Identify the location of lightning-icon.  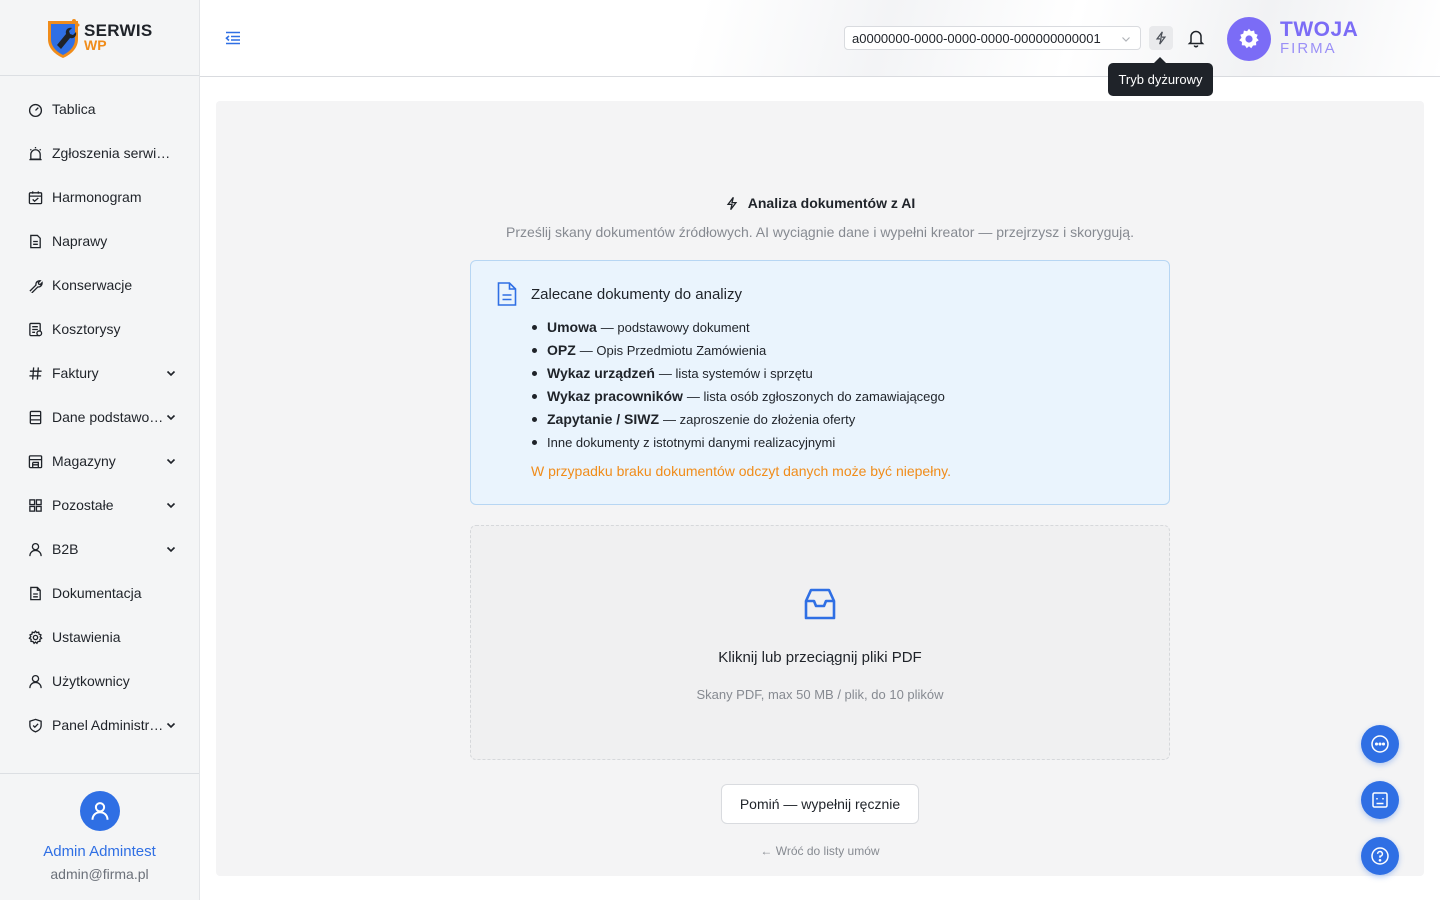
(732, 203).